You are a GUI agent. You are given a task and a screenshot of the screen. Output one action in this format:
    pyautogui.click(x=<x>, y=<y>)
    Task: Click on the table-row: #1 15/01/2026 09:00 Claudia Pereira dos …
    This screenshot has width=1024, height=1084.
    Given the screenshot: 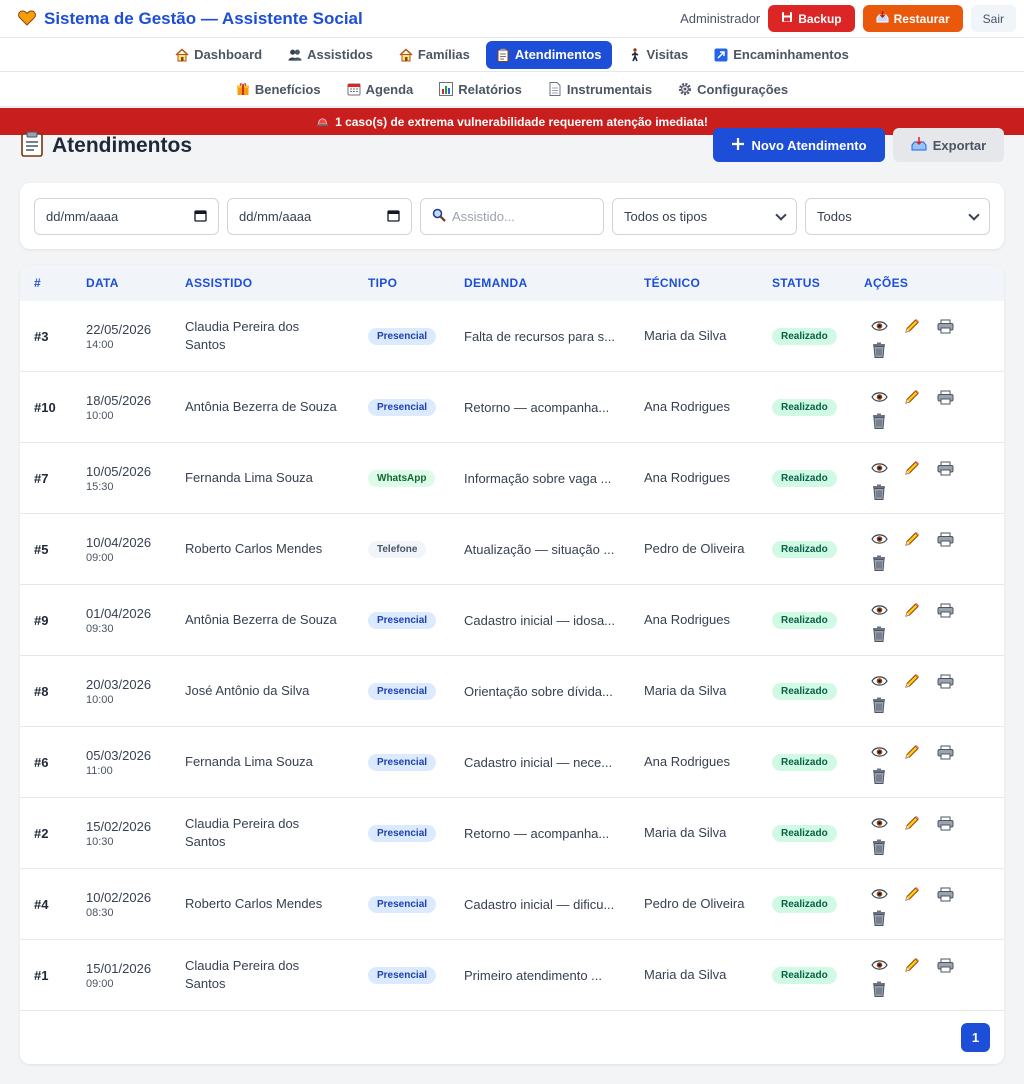 What is the action you would take?
    pyautogui.click(x=512, y=975)
    